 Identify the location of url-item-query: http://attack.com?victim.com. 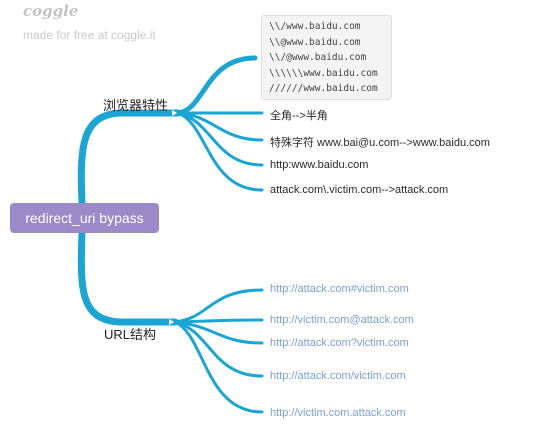
(339, 343).